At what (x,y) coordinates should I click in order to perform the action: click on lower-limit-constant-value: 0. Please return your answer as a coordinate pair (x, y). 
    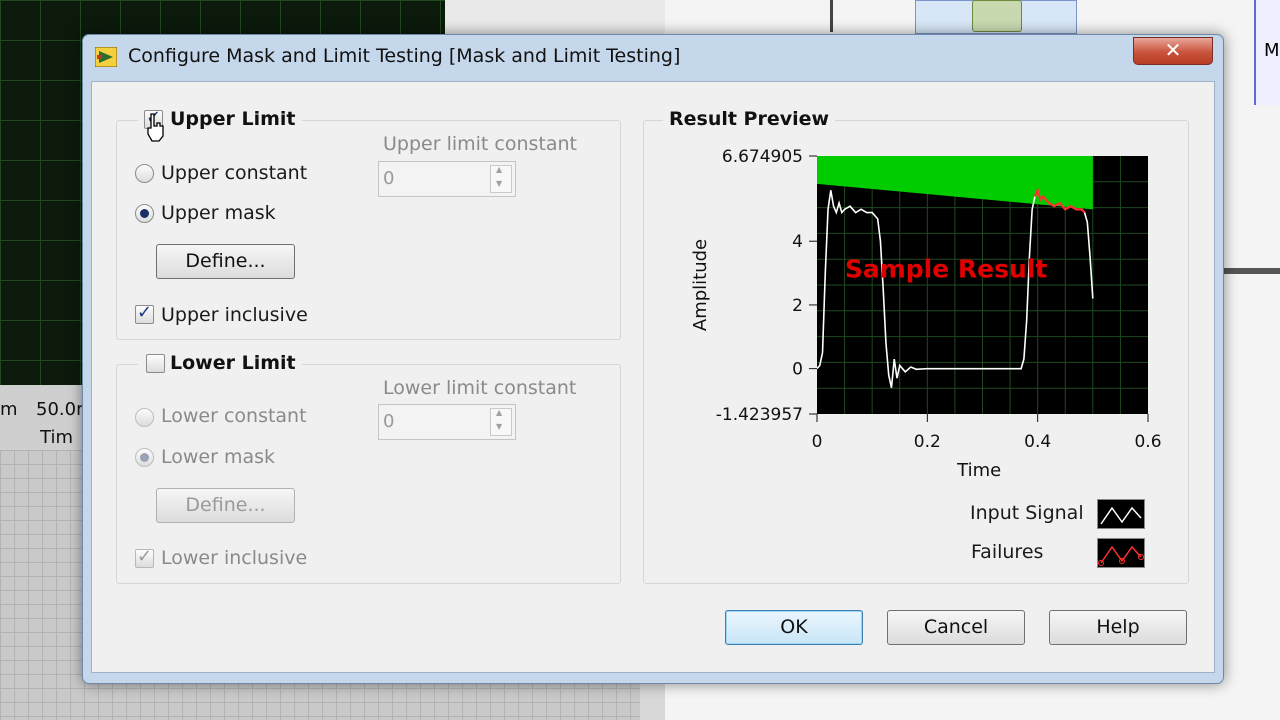
    Looking at the image, I should click on (389, 421).